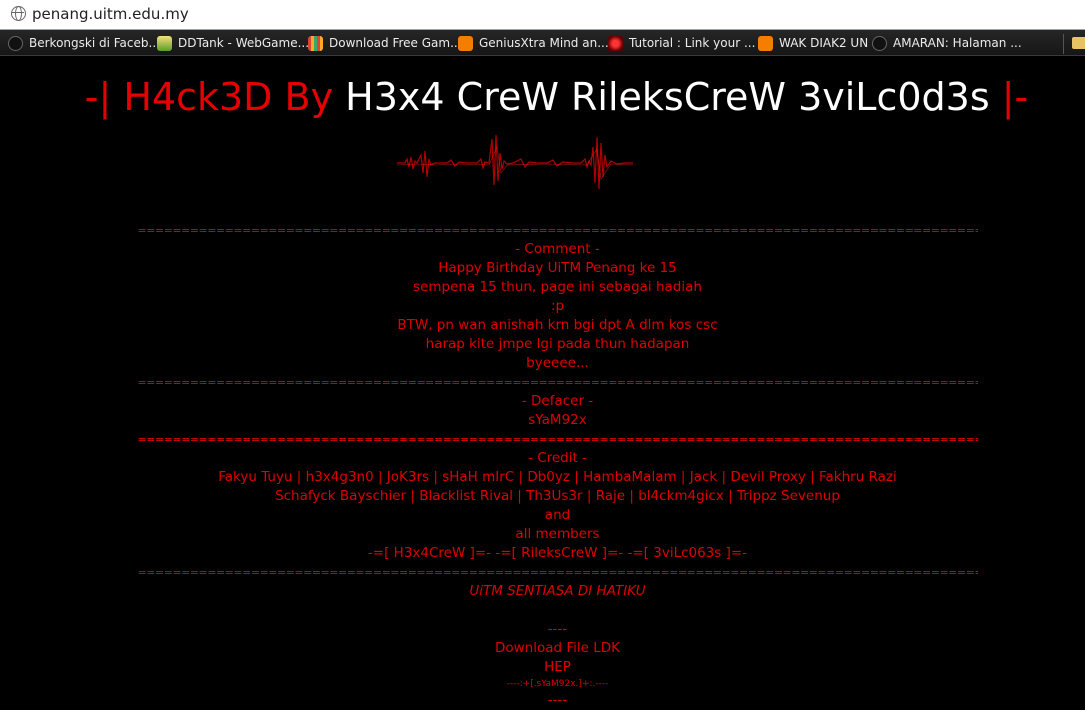 Image resolution: width=1085 pixels, height=710 pixels. What do you see at coordinates (557, 420) in the screenshot?
I see `defacer-name: sYaM92x` at bounding box center [557, 420].